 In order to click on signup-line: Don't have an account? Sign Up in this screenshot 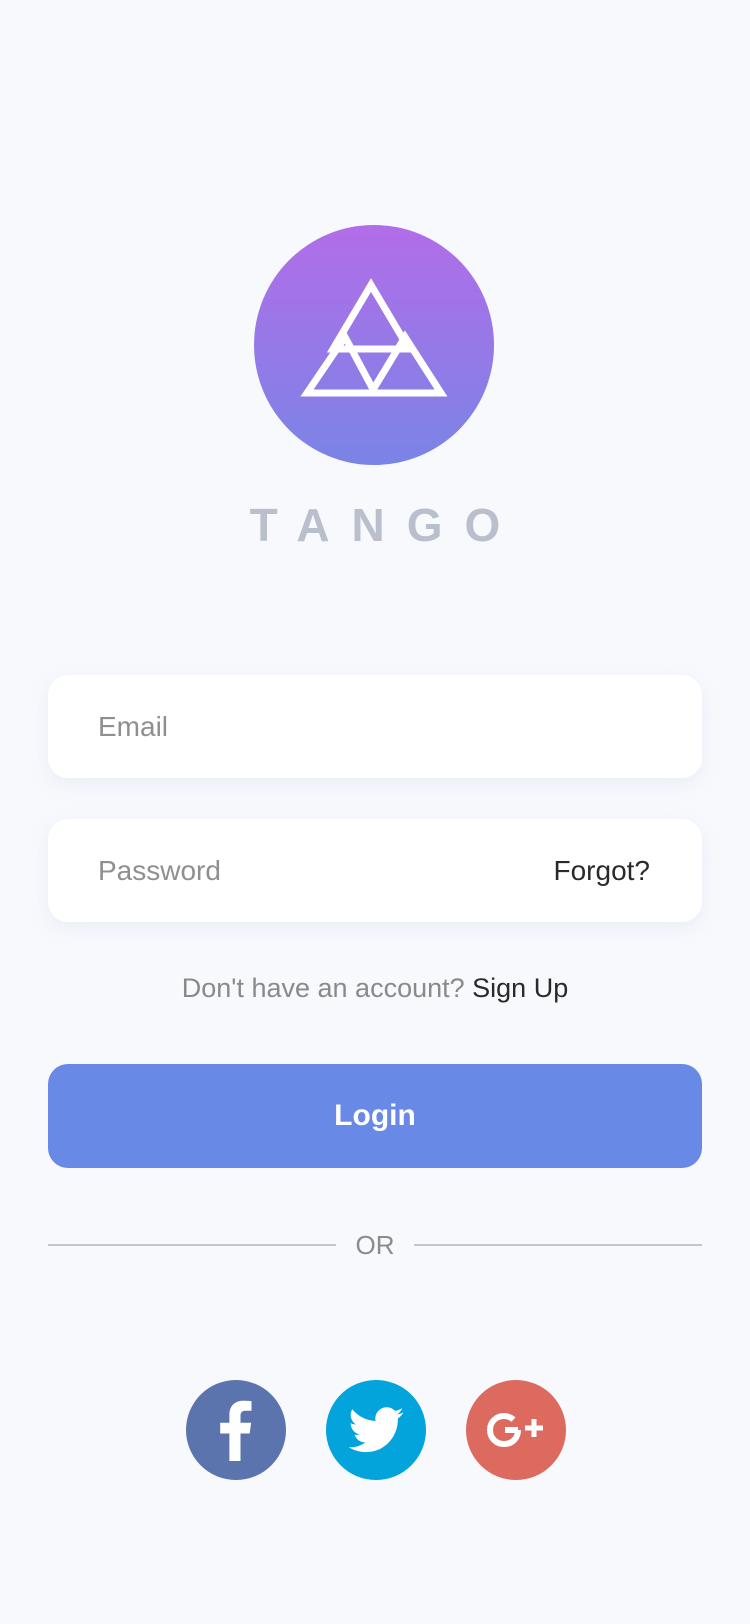, I will do `click(375, 988)`.